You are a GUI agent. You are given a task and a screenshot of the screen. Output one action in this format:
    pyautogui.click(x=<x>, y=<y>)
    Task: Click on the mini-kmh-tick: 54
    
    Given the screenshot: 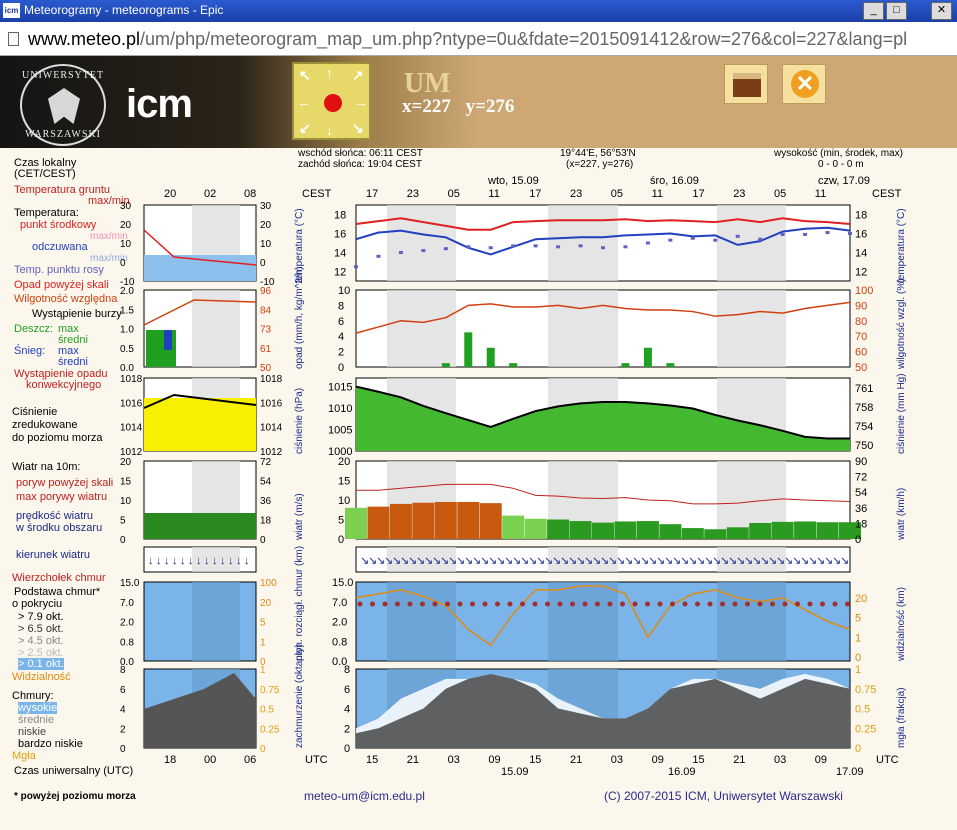 What is the action you would take?
    pyautogui.click(x=266, y=482)
    